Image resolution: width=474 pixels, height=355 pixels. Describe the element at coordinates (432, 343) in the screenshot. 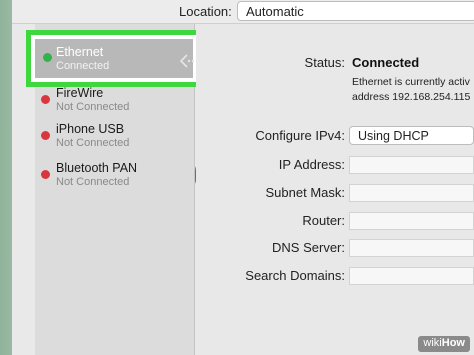

I see `watermark-prefix: wiki` at that location.